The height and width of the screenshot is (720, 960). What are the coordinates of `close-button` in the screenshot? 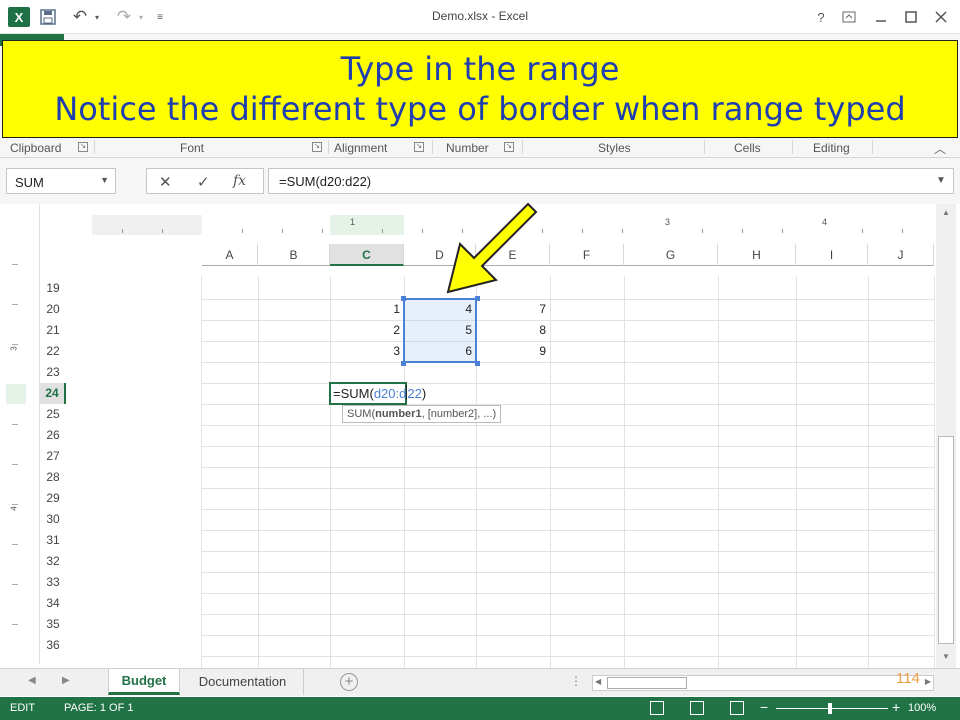 It's located at (941, 17).